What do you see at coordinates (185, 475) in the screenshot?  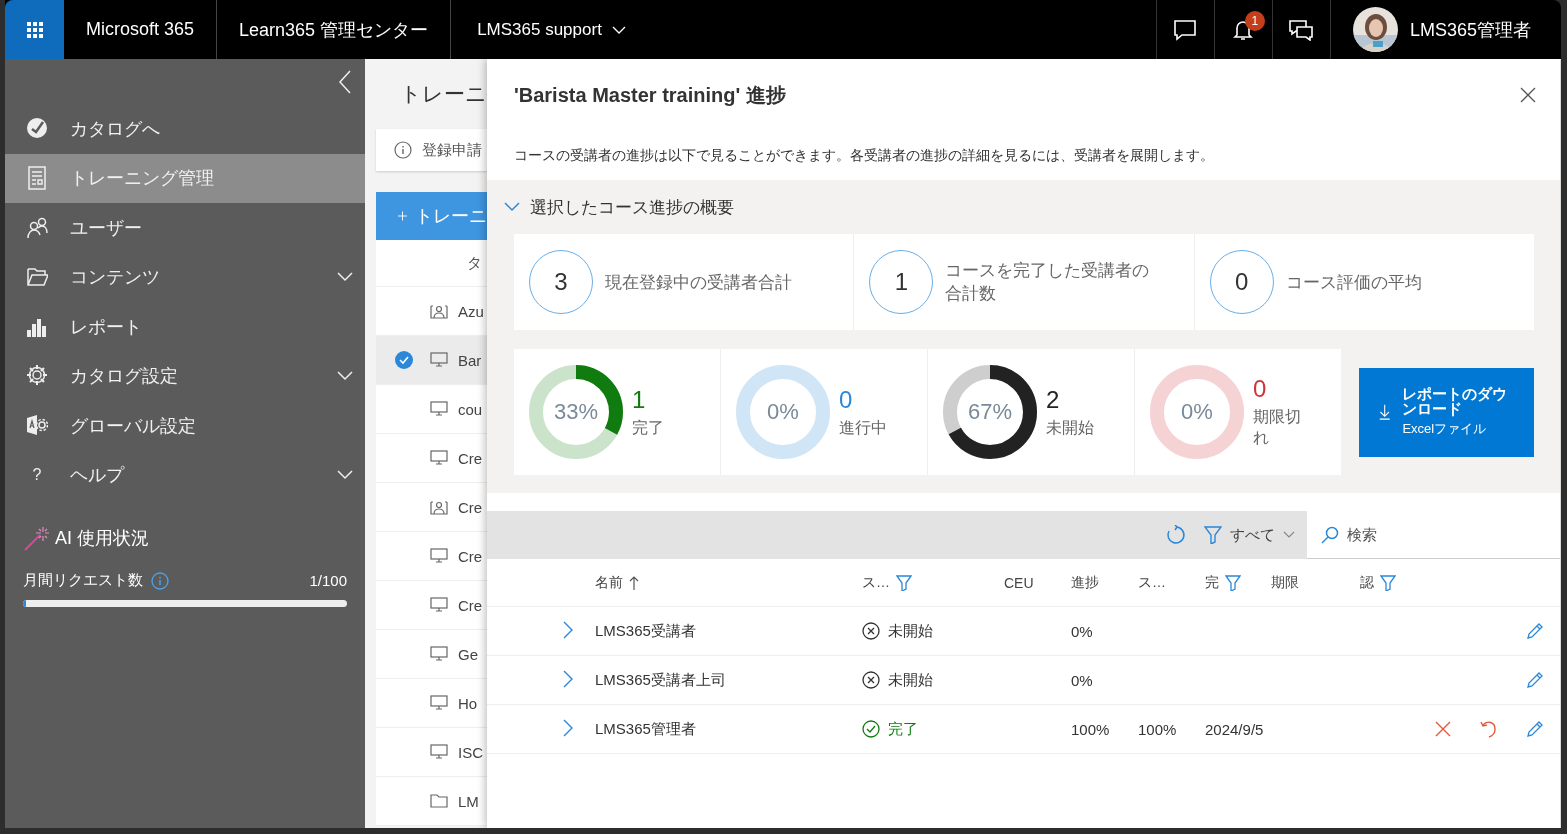 I see `nav-item: ? ヘルプ` at bounding box center [185, 475].